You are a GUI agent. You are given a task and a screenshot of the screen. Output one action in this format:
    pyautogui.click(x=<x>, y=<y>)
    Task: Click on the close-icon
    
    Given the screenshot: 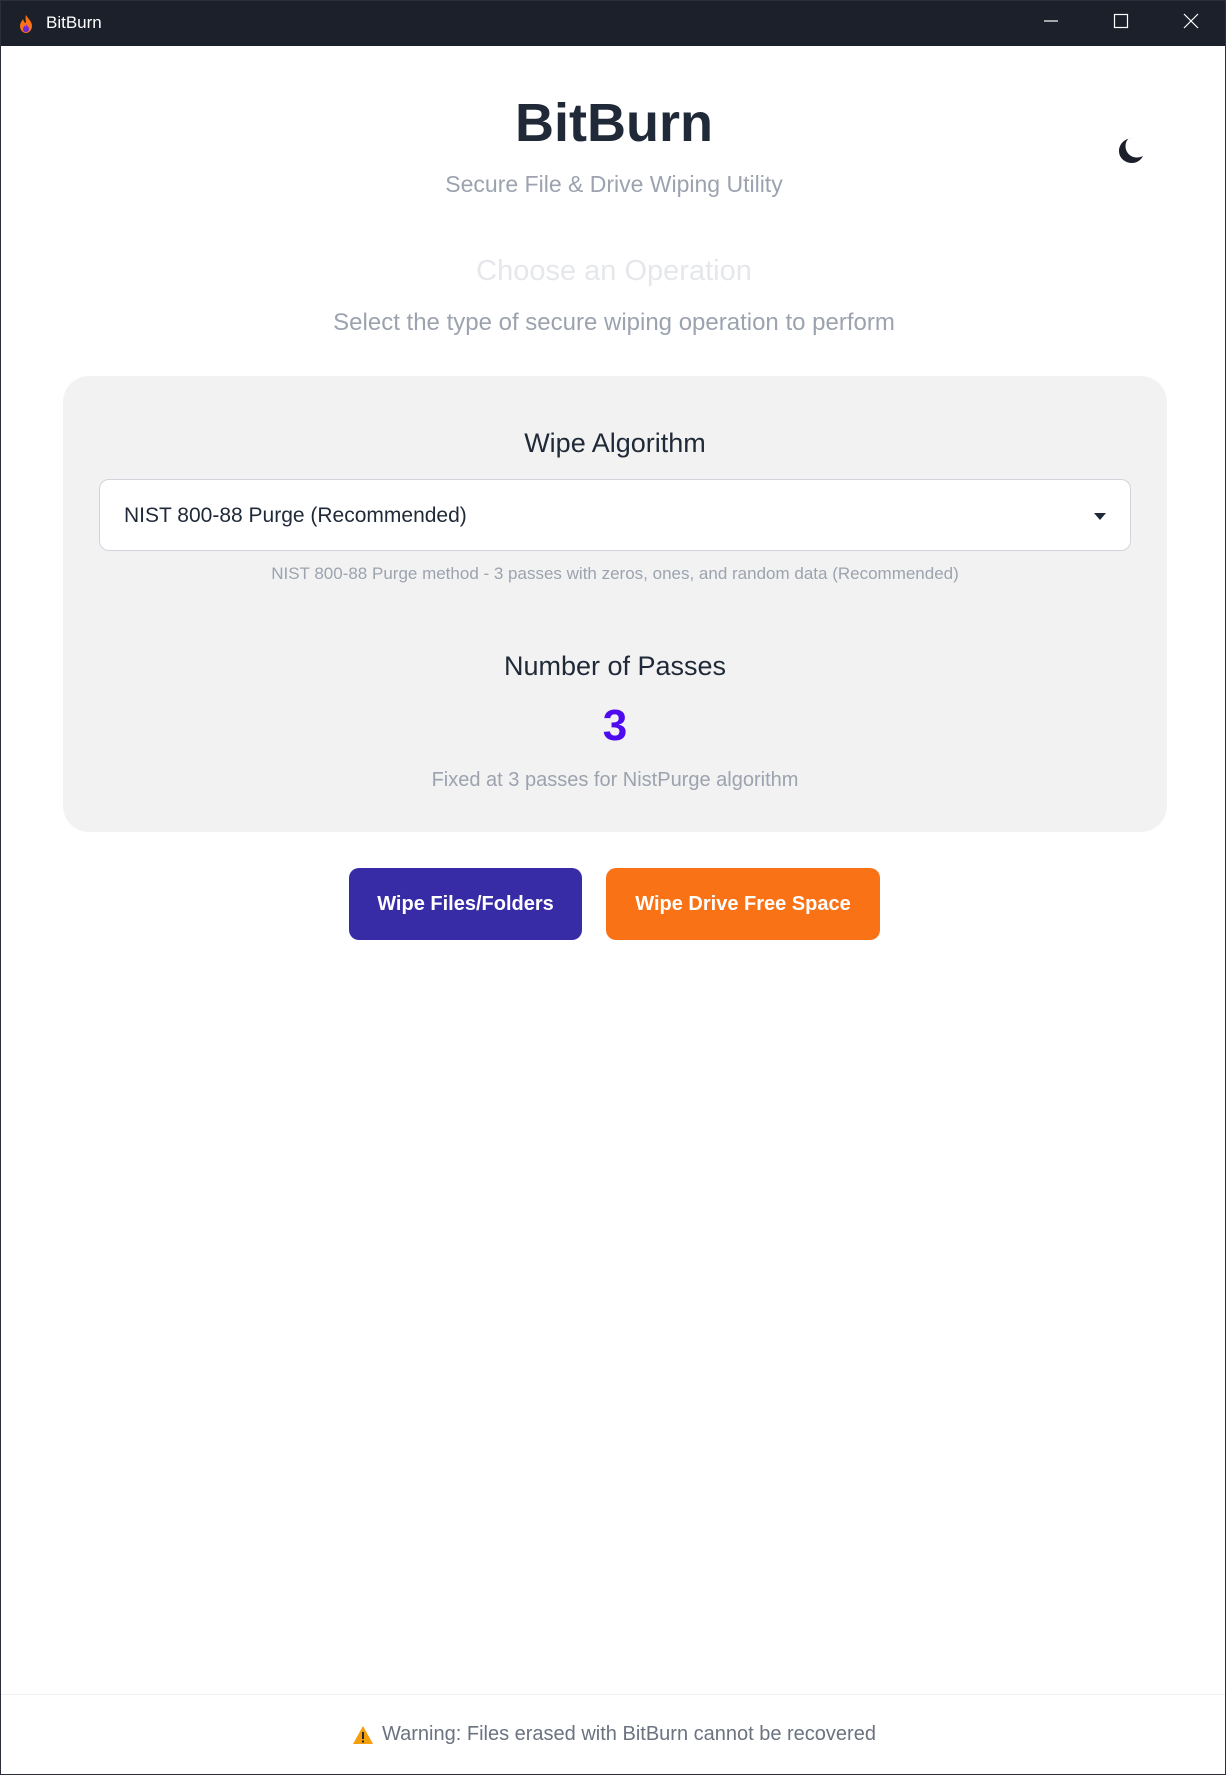 What is the action you would take?
    pyautogui.click(x=1191, y=23)
    